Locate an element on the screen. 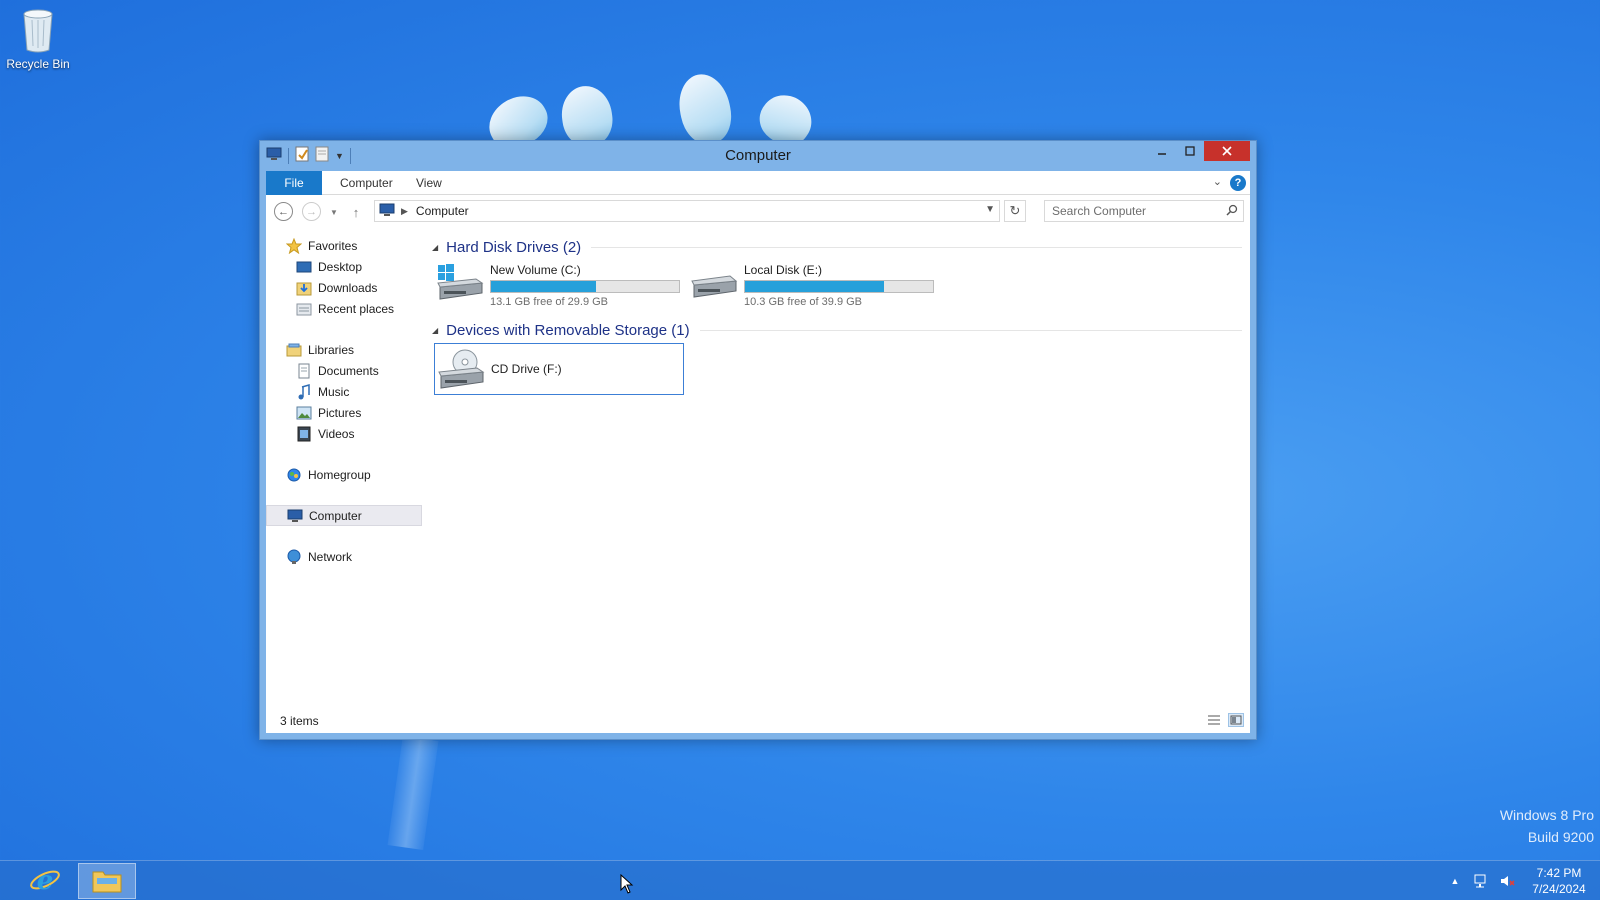 The width and height of the screenshot is (1600, 900). address-bar: ▶ Computer ▼ is located at coordinates (687, 211).